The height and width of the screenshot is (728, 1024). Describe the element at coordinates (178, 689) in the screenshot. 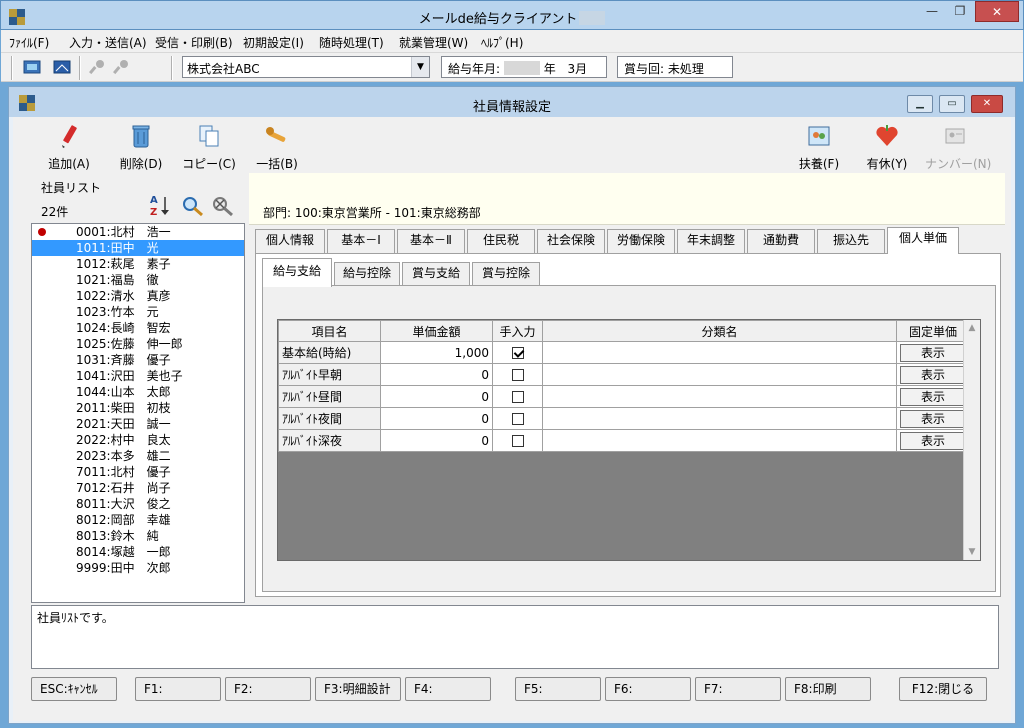

I see `f1-button: F1:` at that location.